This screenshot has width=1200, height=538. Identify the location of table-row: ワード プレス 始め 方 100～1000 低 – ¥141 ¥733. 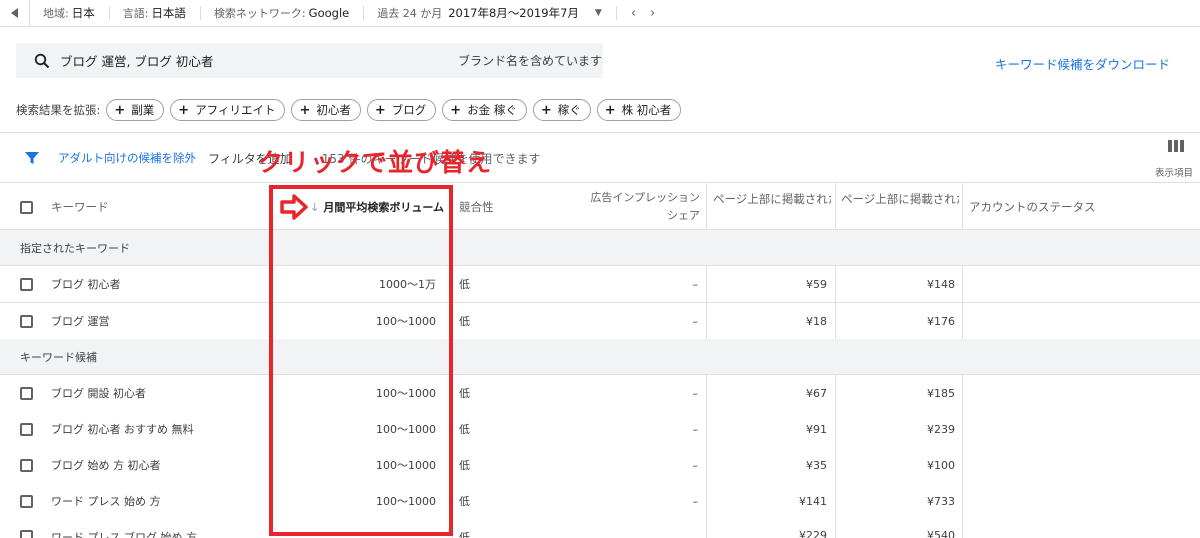
(600, 501).